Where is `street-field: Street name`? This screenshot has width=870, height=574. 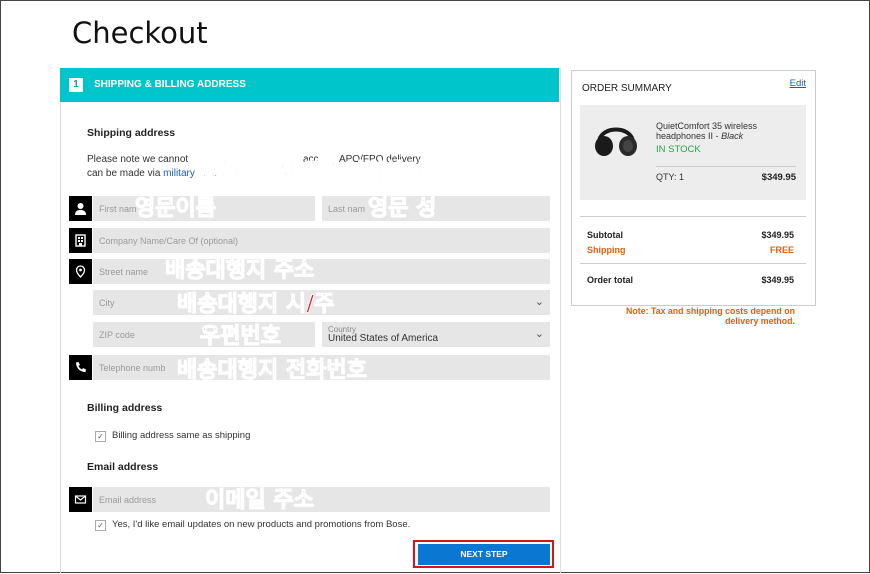
street-field: Street name is located at coordinates (321, 271).